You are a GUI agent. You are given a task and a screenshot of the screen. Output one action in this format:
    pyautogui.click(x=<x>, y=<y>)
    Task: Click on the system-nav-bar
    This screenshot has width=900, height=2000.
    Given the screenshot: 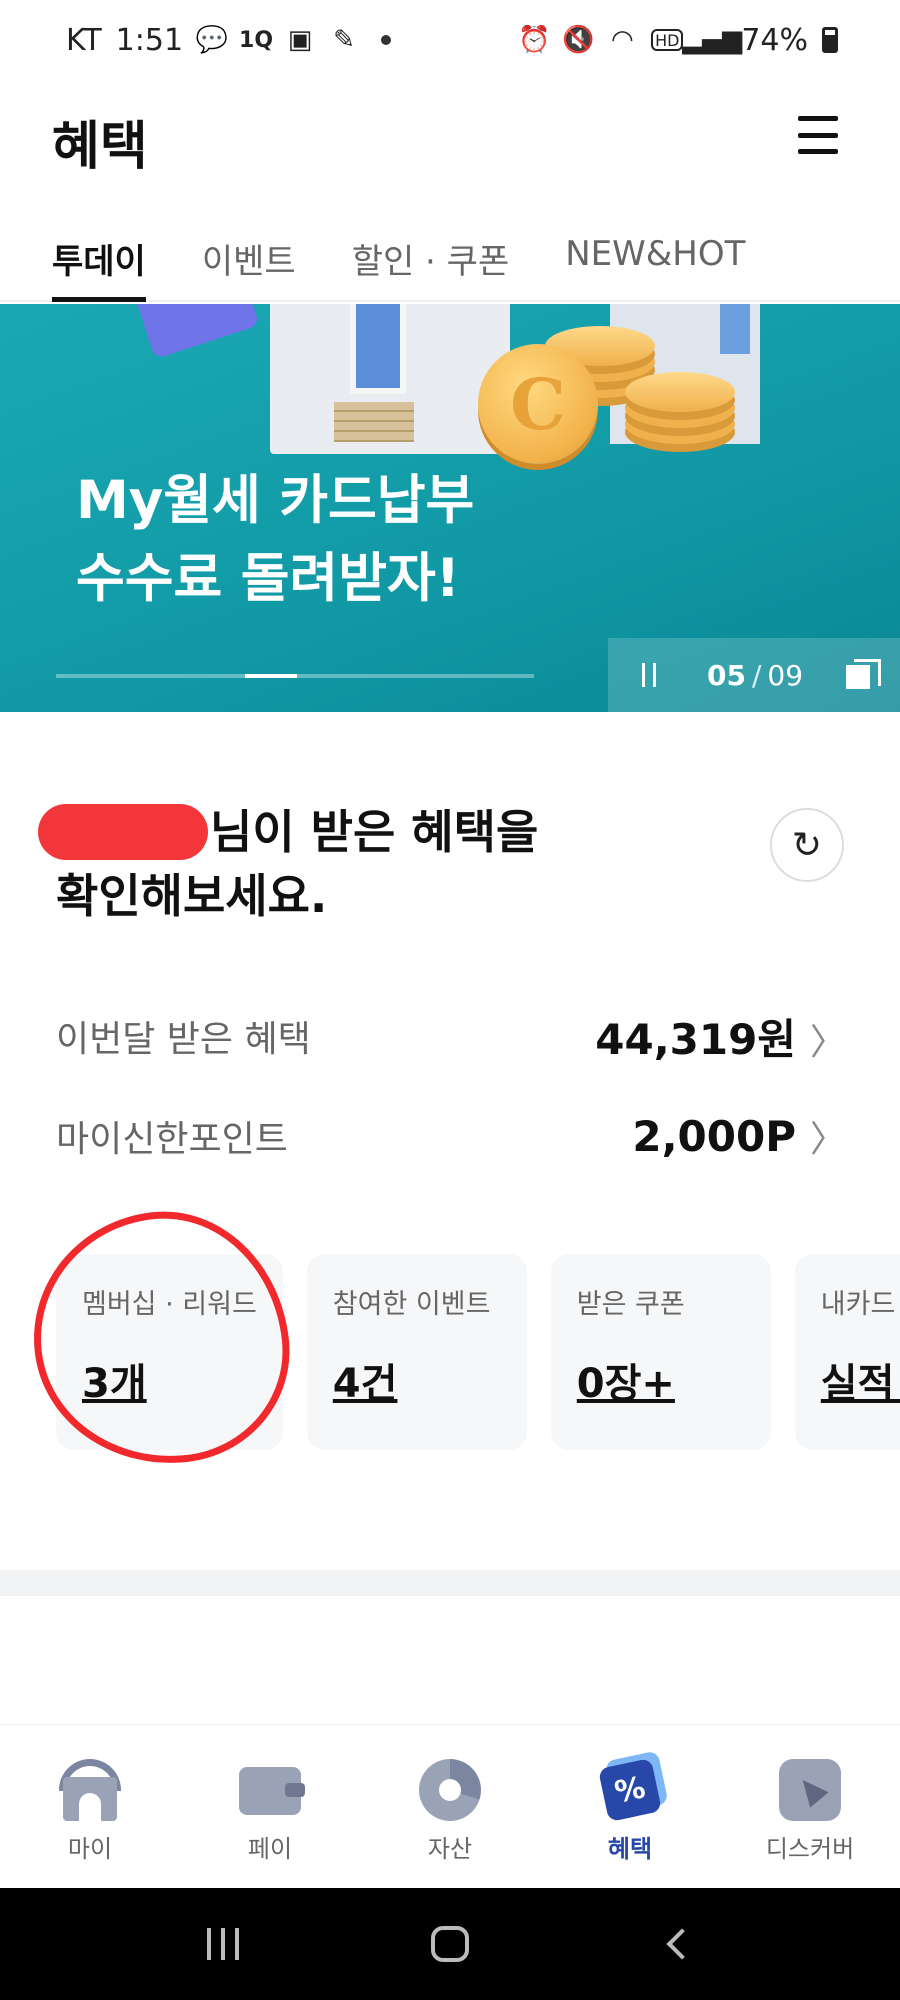 What is the action you would take?
    pyautogui.click(x=450, y=1944)
    